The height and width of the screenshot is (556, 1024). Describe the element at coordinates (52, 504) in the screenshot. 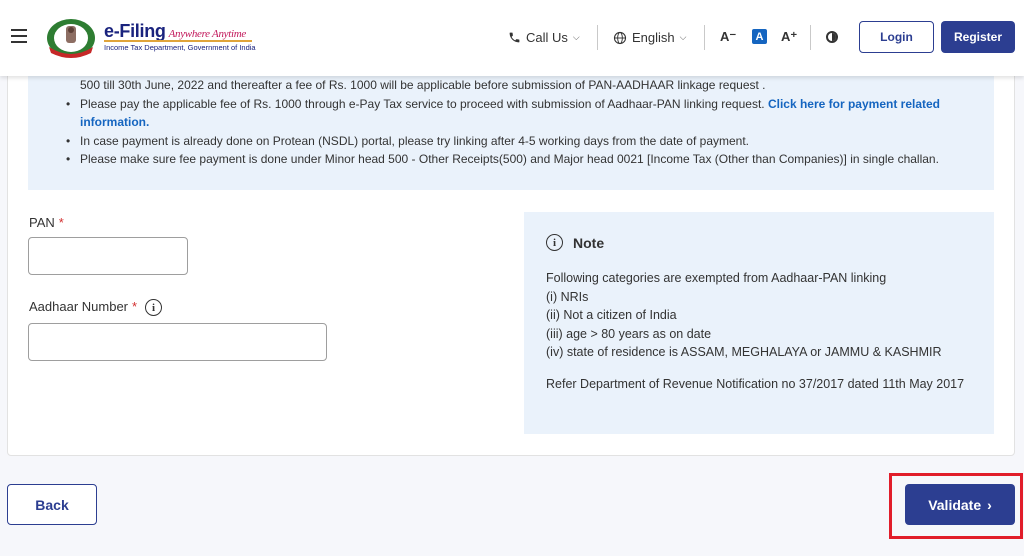

I see `back-button: Back` at that location.